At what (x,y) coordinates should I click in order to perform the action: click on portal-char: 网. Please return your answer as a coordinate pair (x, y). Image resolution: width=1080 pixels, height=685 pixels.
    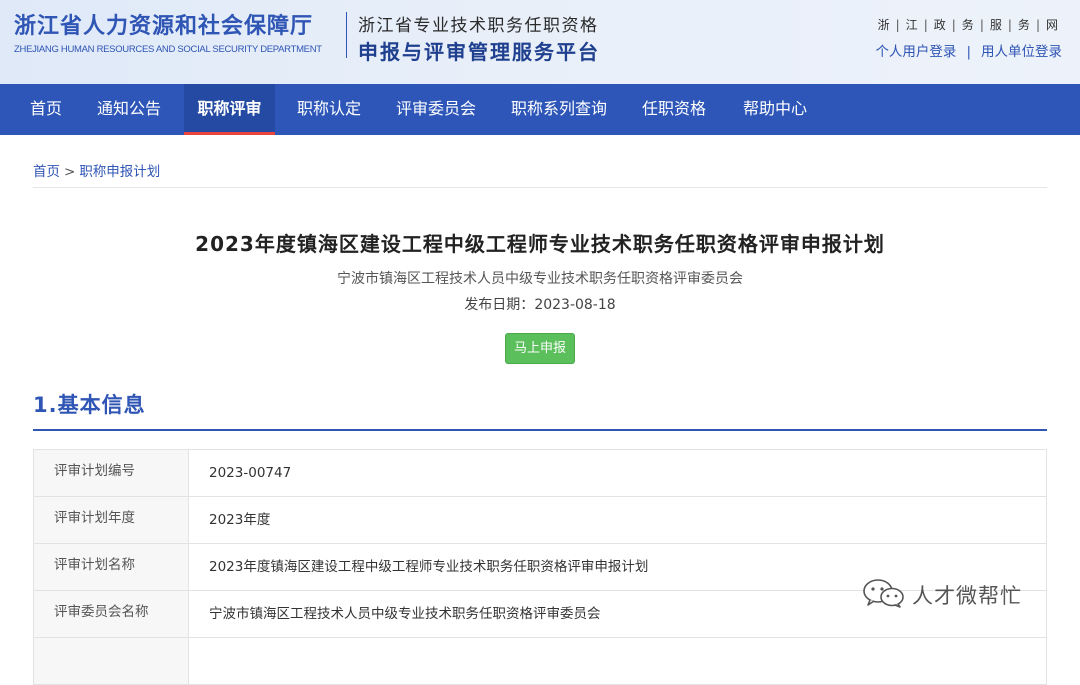
    Looking at the image, I should click on (1051, 25).